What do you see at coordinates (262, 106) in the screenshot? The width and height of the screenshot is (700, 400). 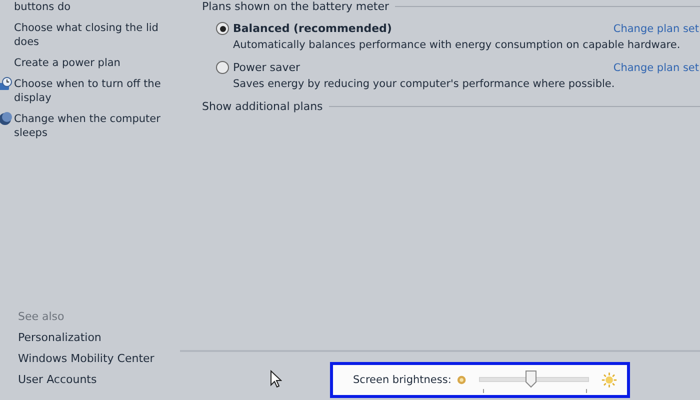 I see `show-additional-plans-toggle: Show additional plans` at bounding box center [262, 106].